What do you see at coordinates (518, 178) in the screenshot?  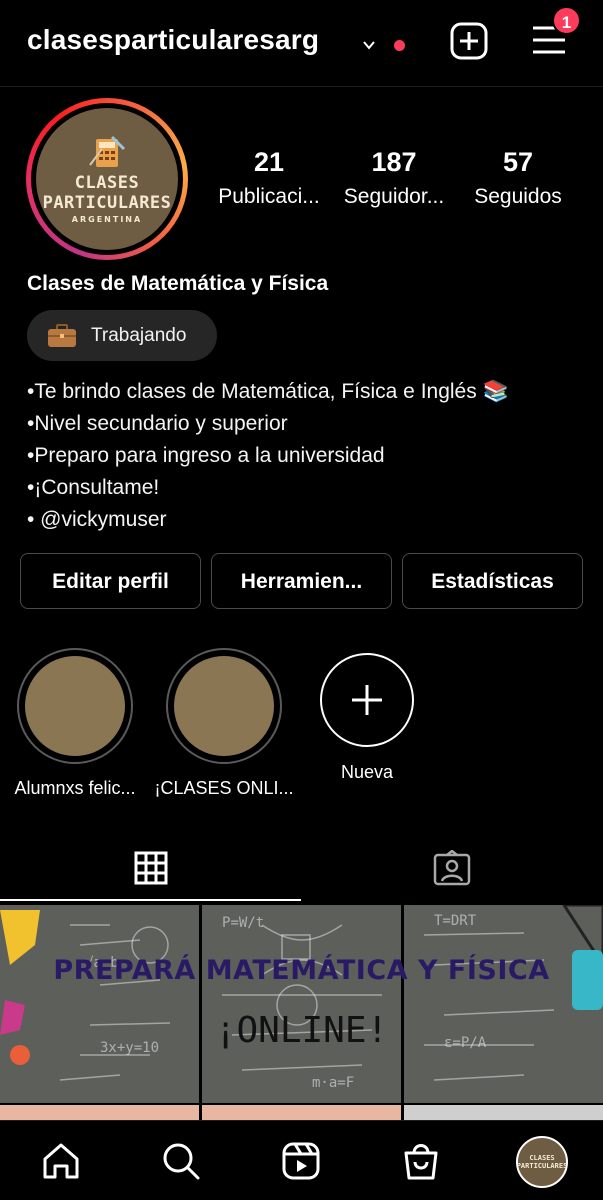 I see `stat-following: 57 Seguidos` at bounding box center [518, 178].